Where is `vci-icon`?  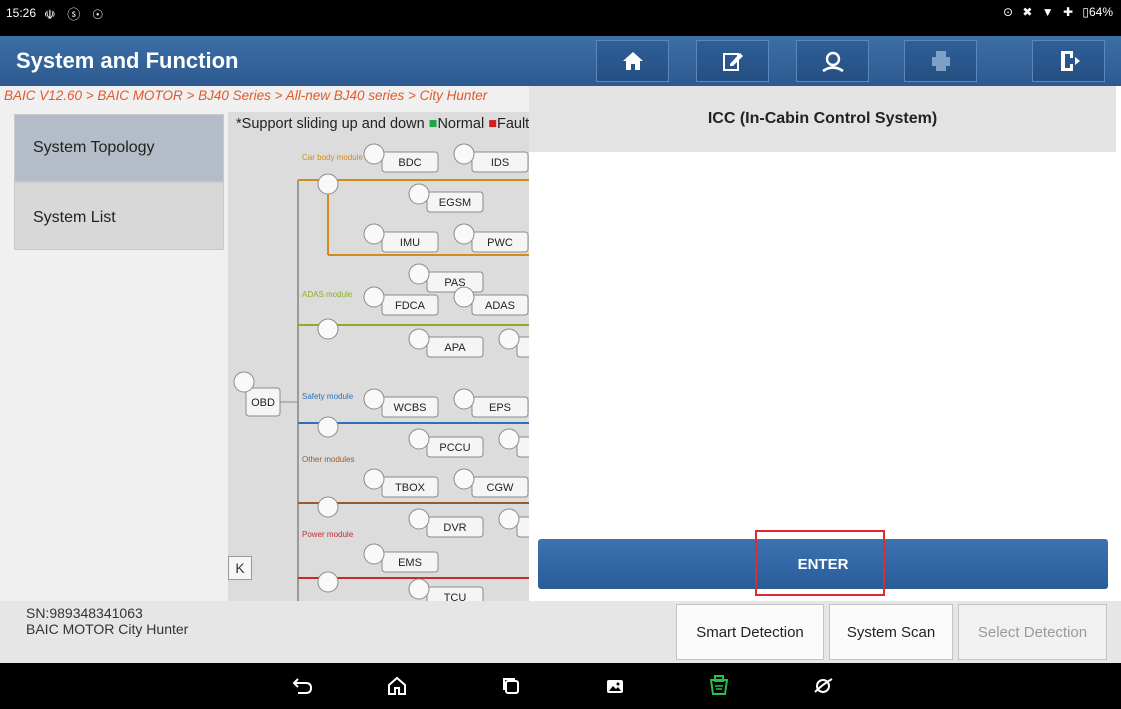
vci-icon is located at coordinates (719, 685).